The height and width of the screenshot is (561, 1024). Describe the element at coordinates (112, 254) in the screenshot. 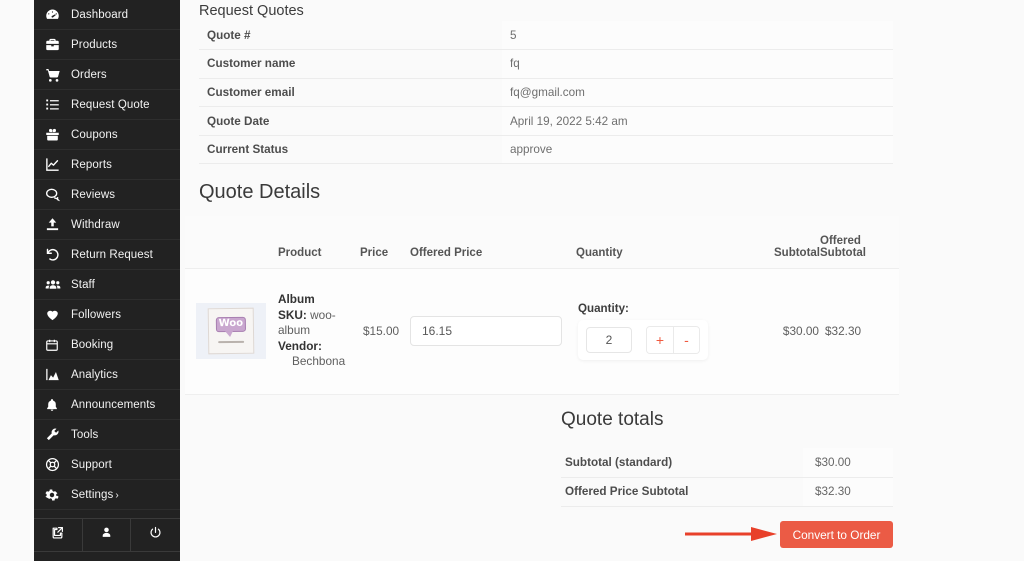

I see `sidebar-item-label: Return Request` at that location.